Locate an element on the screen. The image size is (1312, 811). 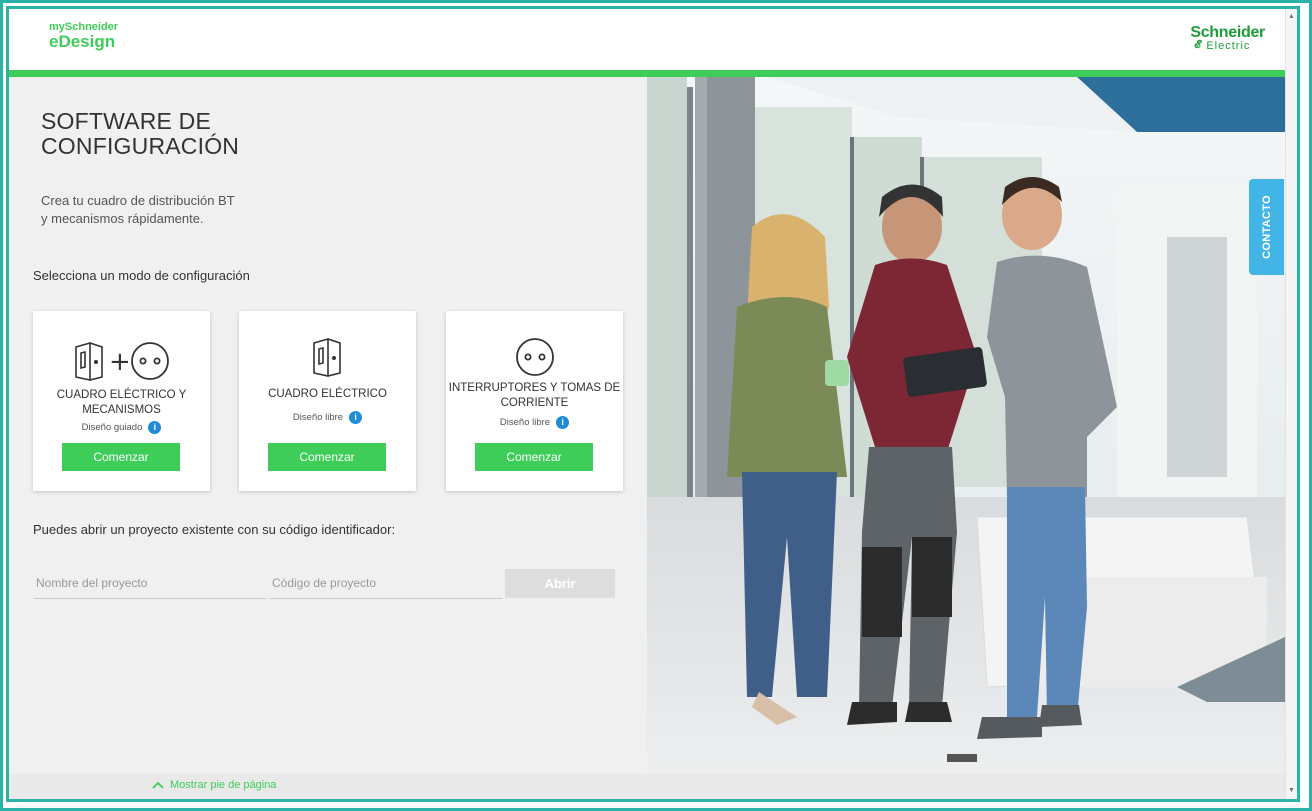
brand-line2-wrap: 𝓔 Electric is located at coordinates (1227, 45).